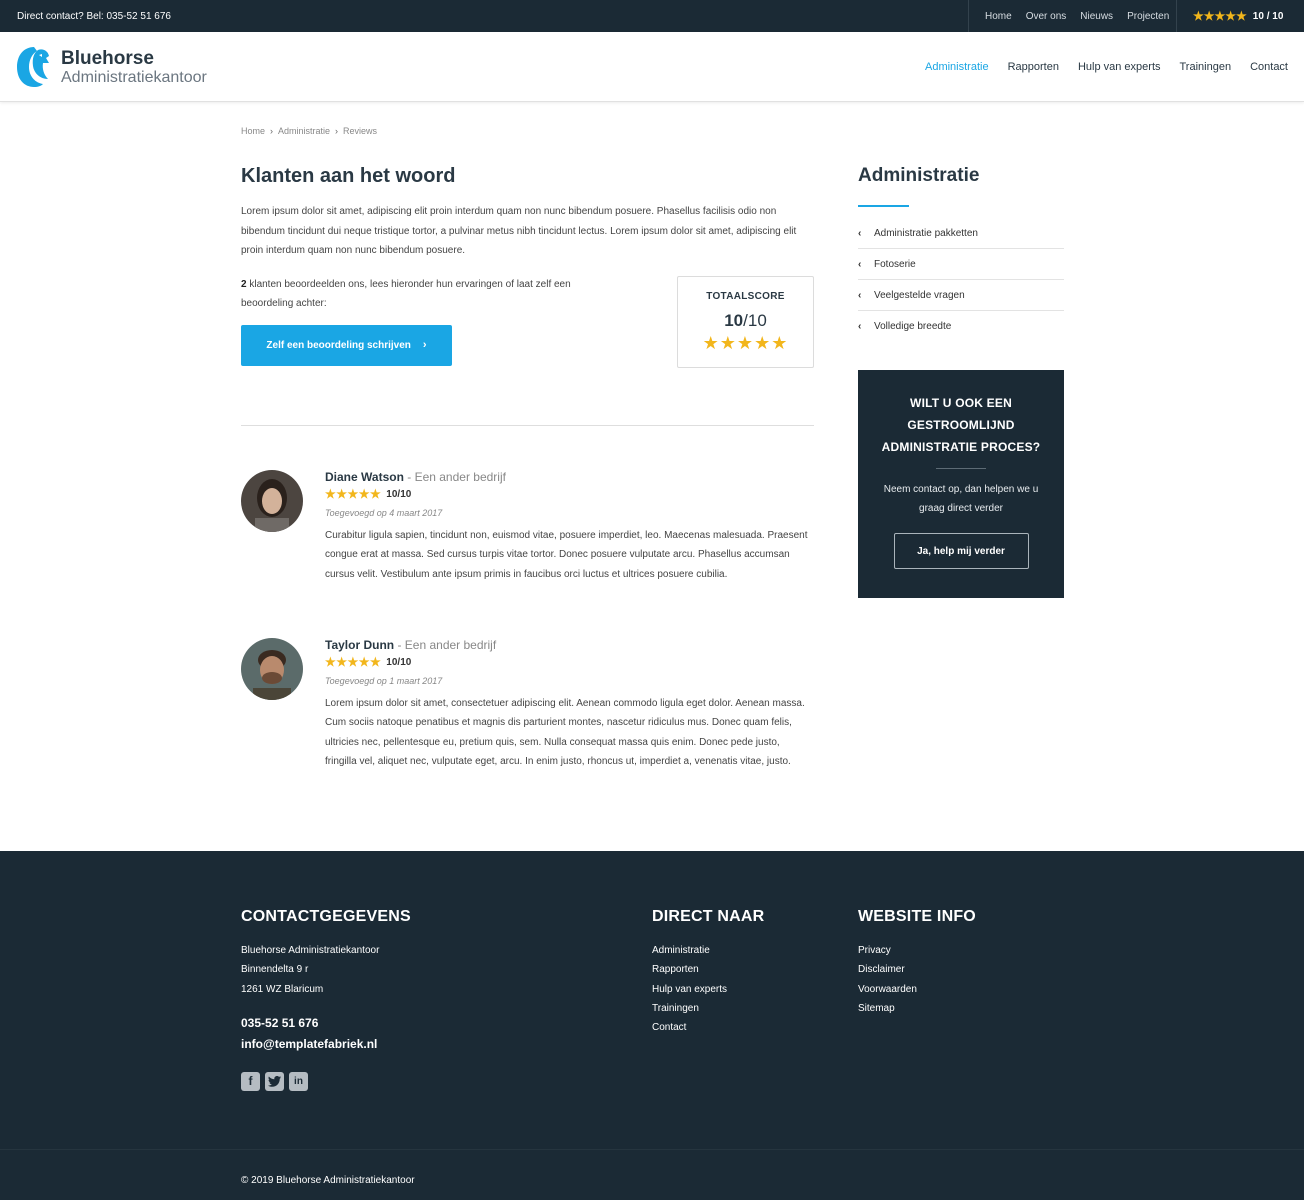 This screenshot has height=1200, width=1304. I want to click on sidebar-title: Administratie, so click(919, 175).